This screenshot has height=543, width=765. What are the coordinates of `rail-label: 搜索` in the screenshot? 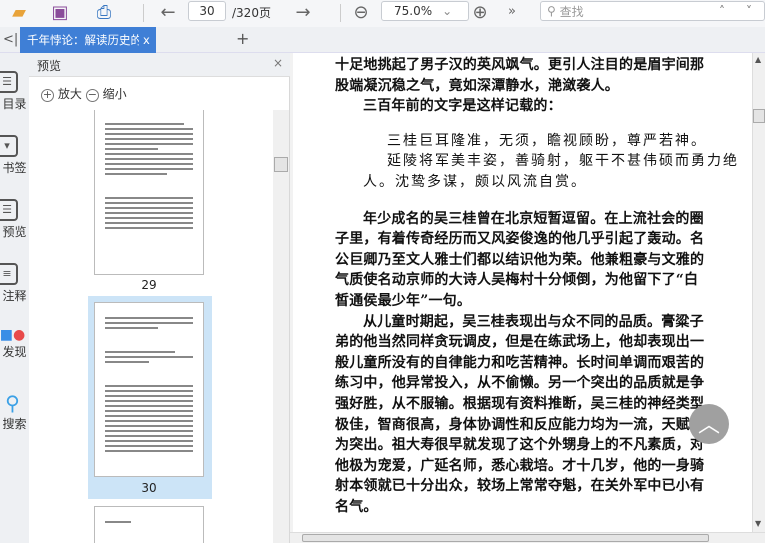 It's located at (14, 424).